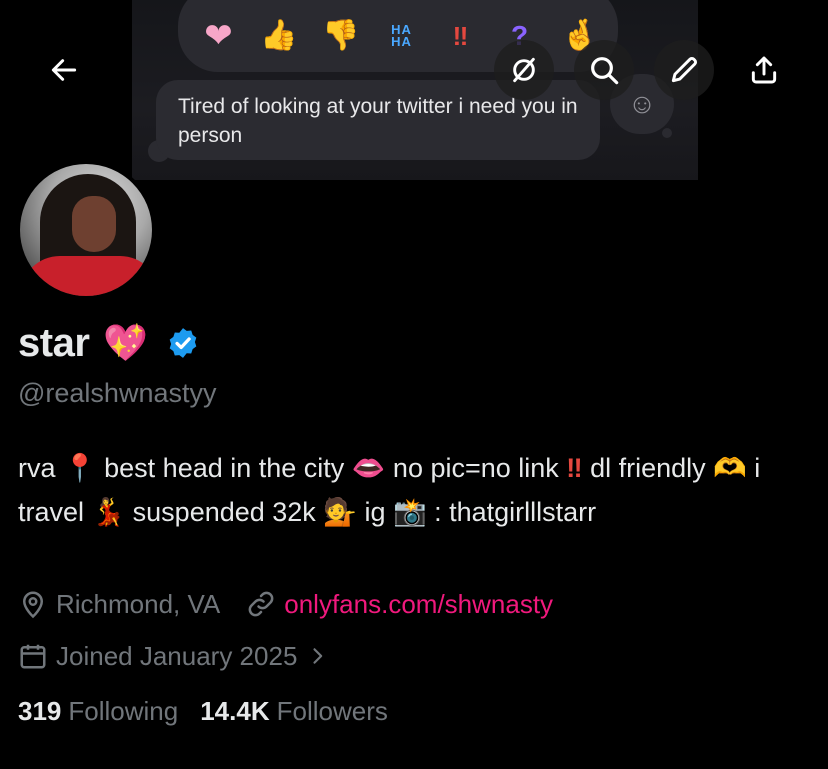  What do you see at coordinates (224, 512) in the screenshot?
I see `bio-text: suspended 32k` at bounding box center [224, 512].